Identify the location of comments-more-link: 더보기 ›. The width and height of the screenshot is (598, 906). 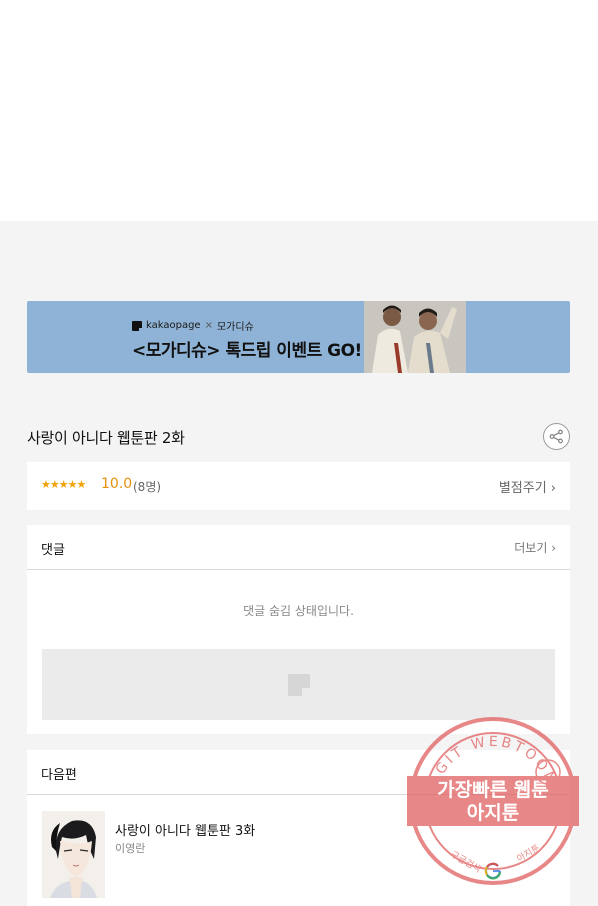
(535, 547).